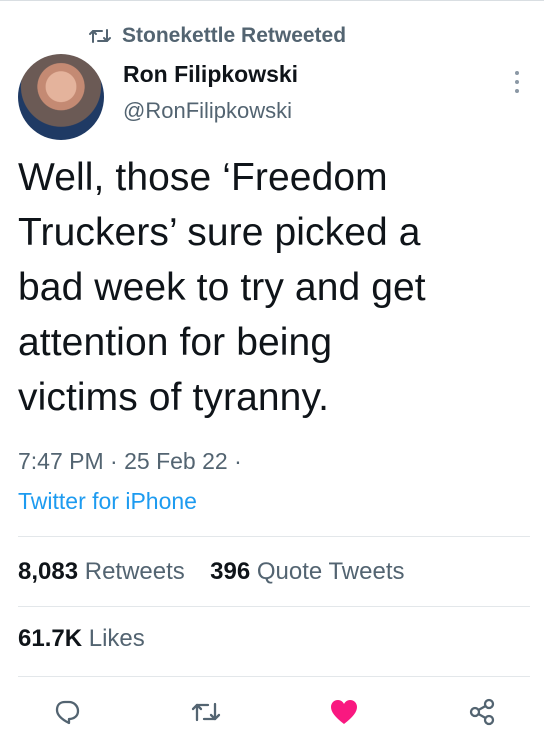 The width and height of the screenshot is (544, 750). What do you see at coordinates (203, 177) in the screenshot?
I see `tweet-line: Well, those ‘Freedom` at bounding box center [203, 177].